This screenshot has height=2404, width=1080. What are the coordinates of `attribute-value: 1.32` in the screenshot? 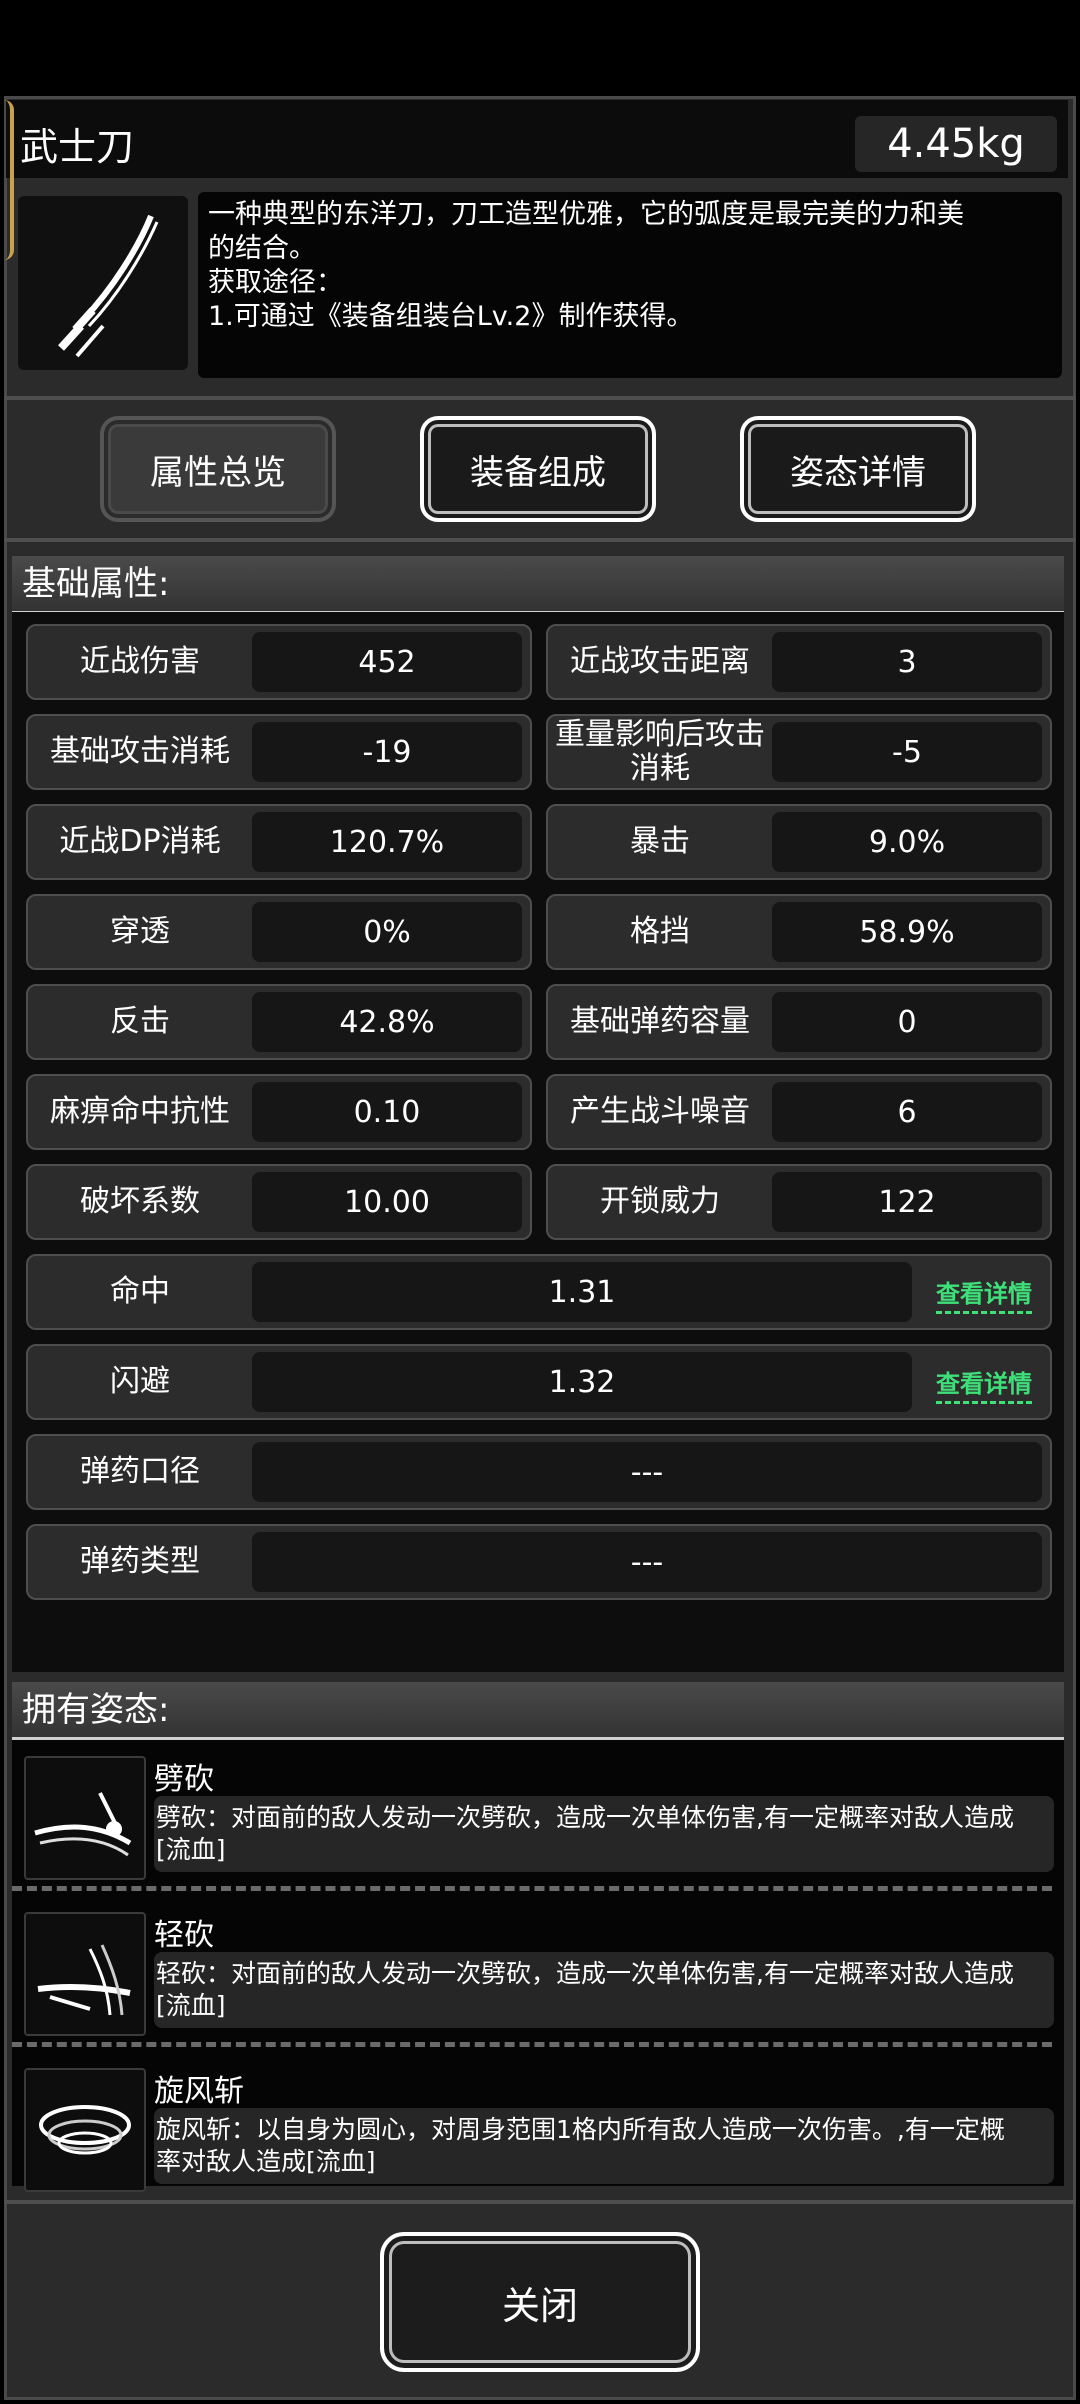 It's located at (582, 1382).